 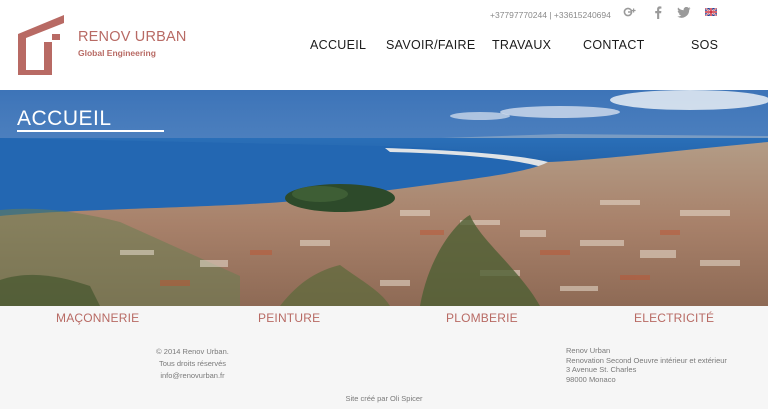 I want to click on service-maconnerie: MAÇONNERIE, so click(x=97, y=318).